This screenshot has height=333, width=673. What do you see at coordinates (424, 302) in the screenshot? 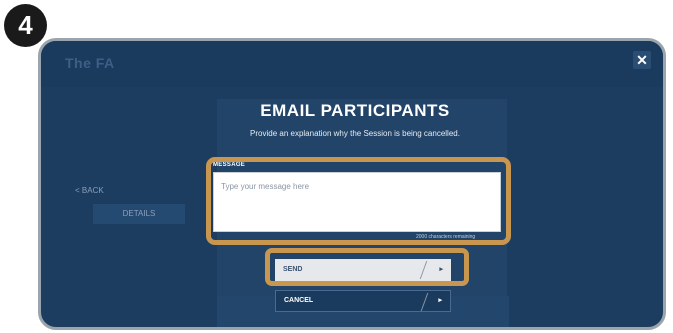
I see `button-divider` at bounding box center [424, 302].